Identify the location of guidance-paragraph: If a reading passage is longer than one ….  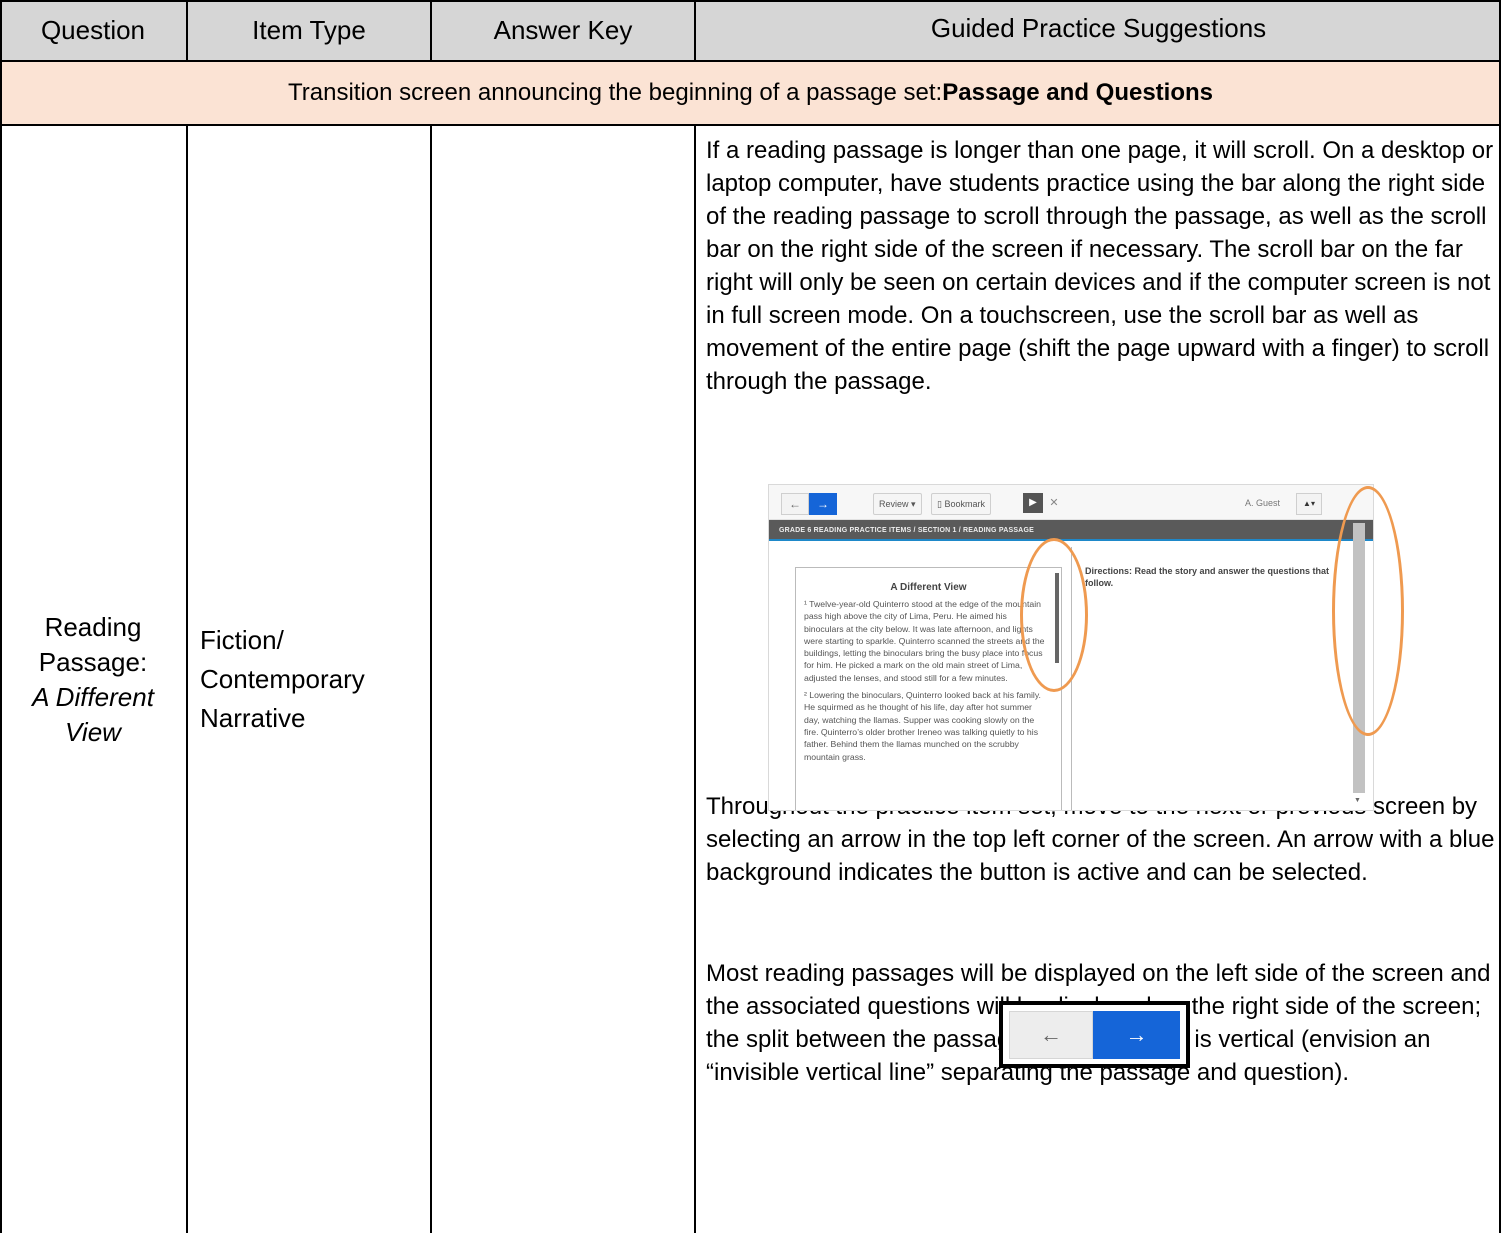
(1100, 266).